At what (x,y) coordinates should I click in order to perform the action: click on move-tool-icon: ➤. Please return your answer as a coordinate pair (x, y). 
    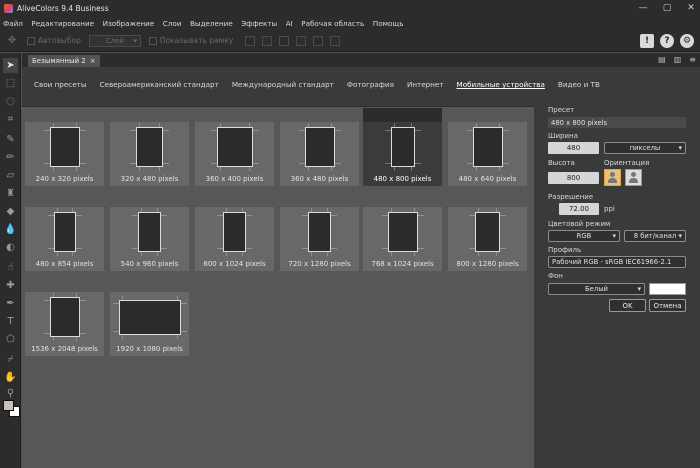
    Looking at the image, I should click on (10, 65).